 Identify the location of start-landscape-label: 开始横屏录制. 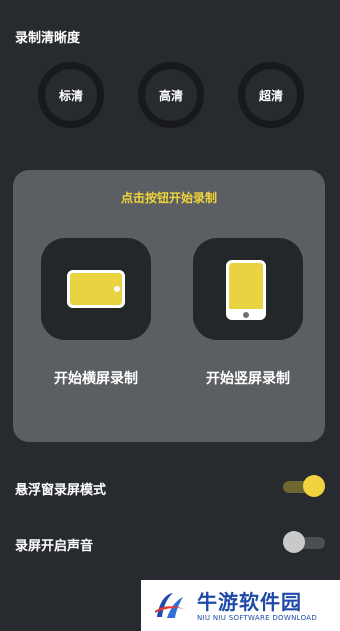
(96, 378).